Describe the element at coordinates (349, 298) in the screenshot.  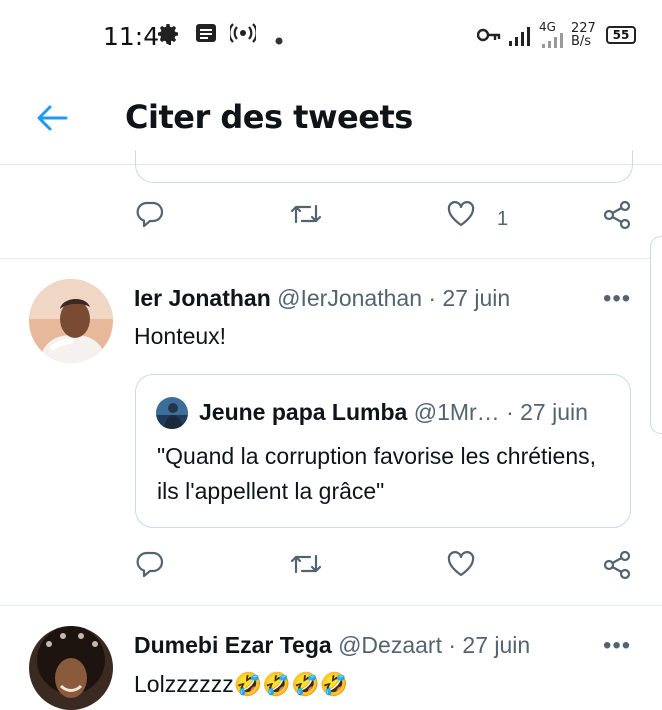
I see `author-handle: @IerJonathan` at that location.